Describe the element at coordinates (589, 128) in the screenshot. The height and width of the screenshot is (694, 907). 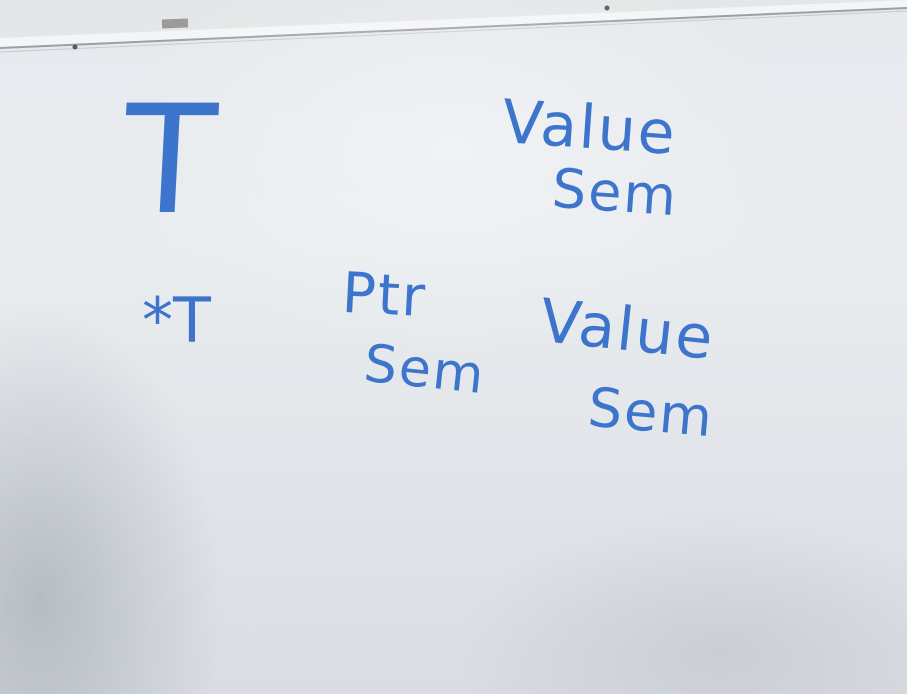
I see `value-label-row1: Value` at that location.